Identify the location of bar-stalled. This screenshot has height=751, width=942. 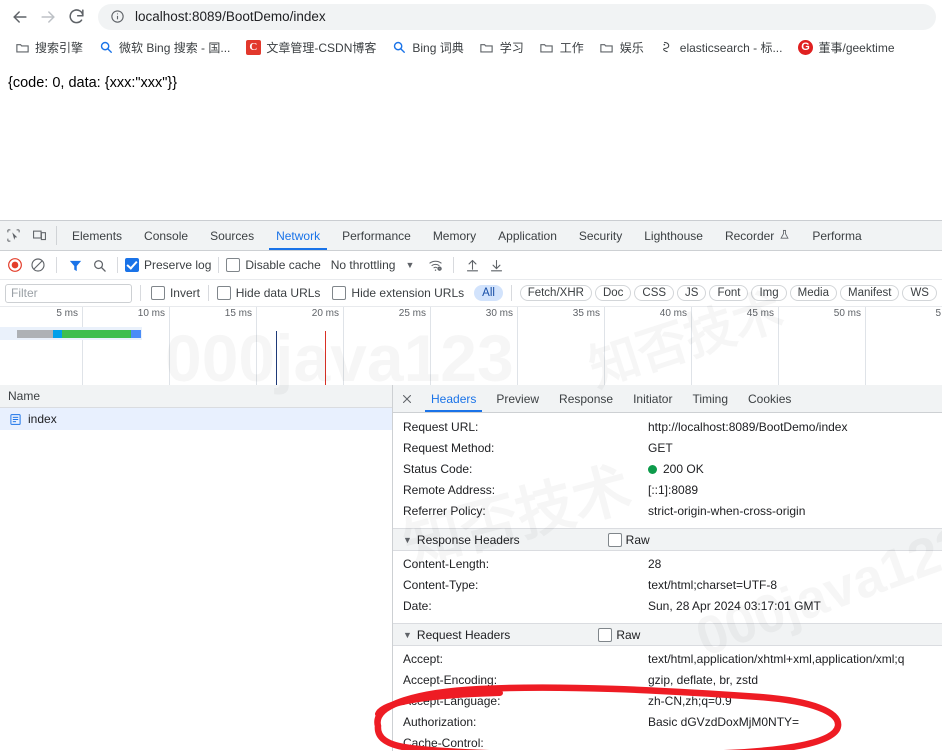
(35, 334).